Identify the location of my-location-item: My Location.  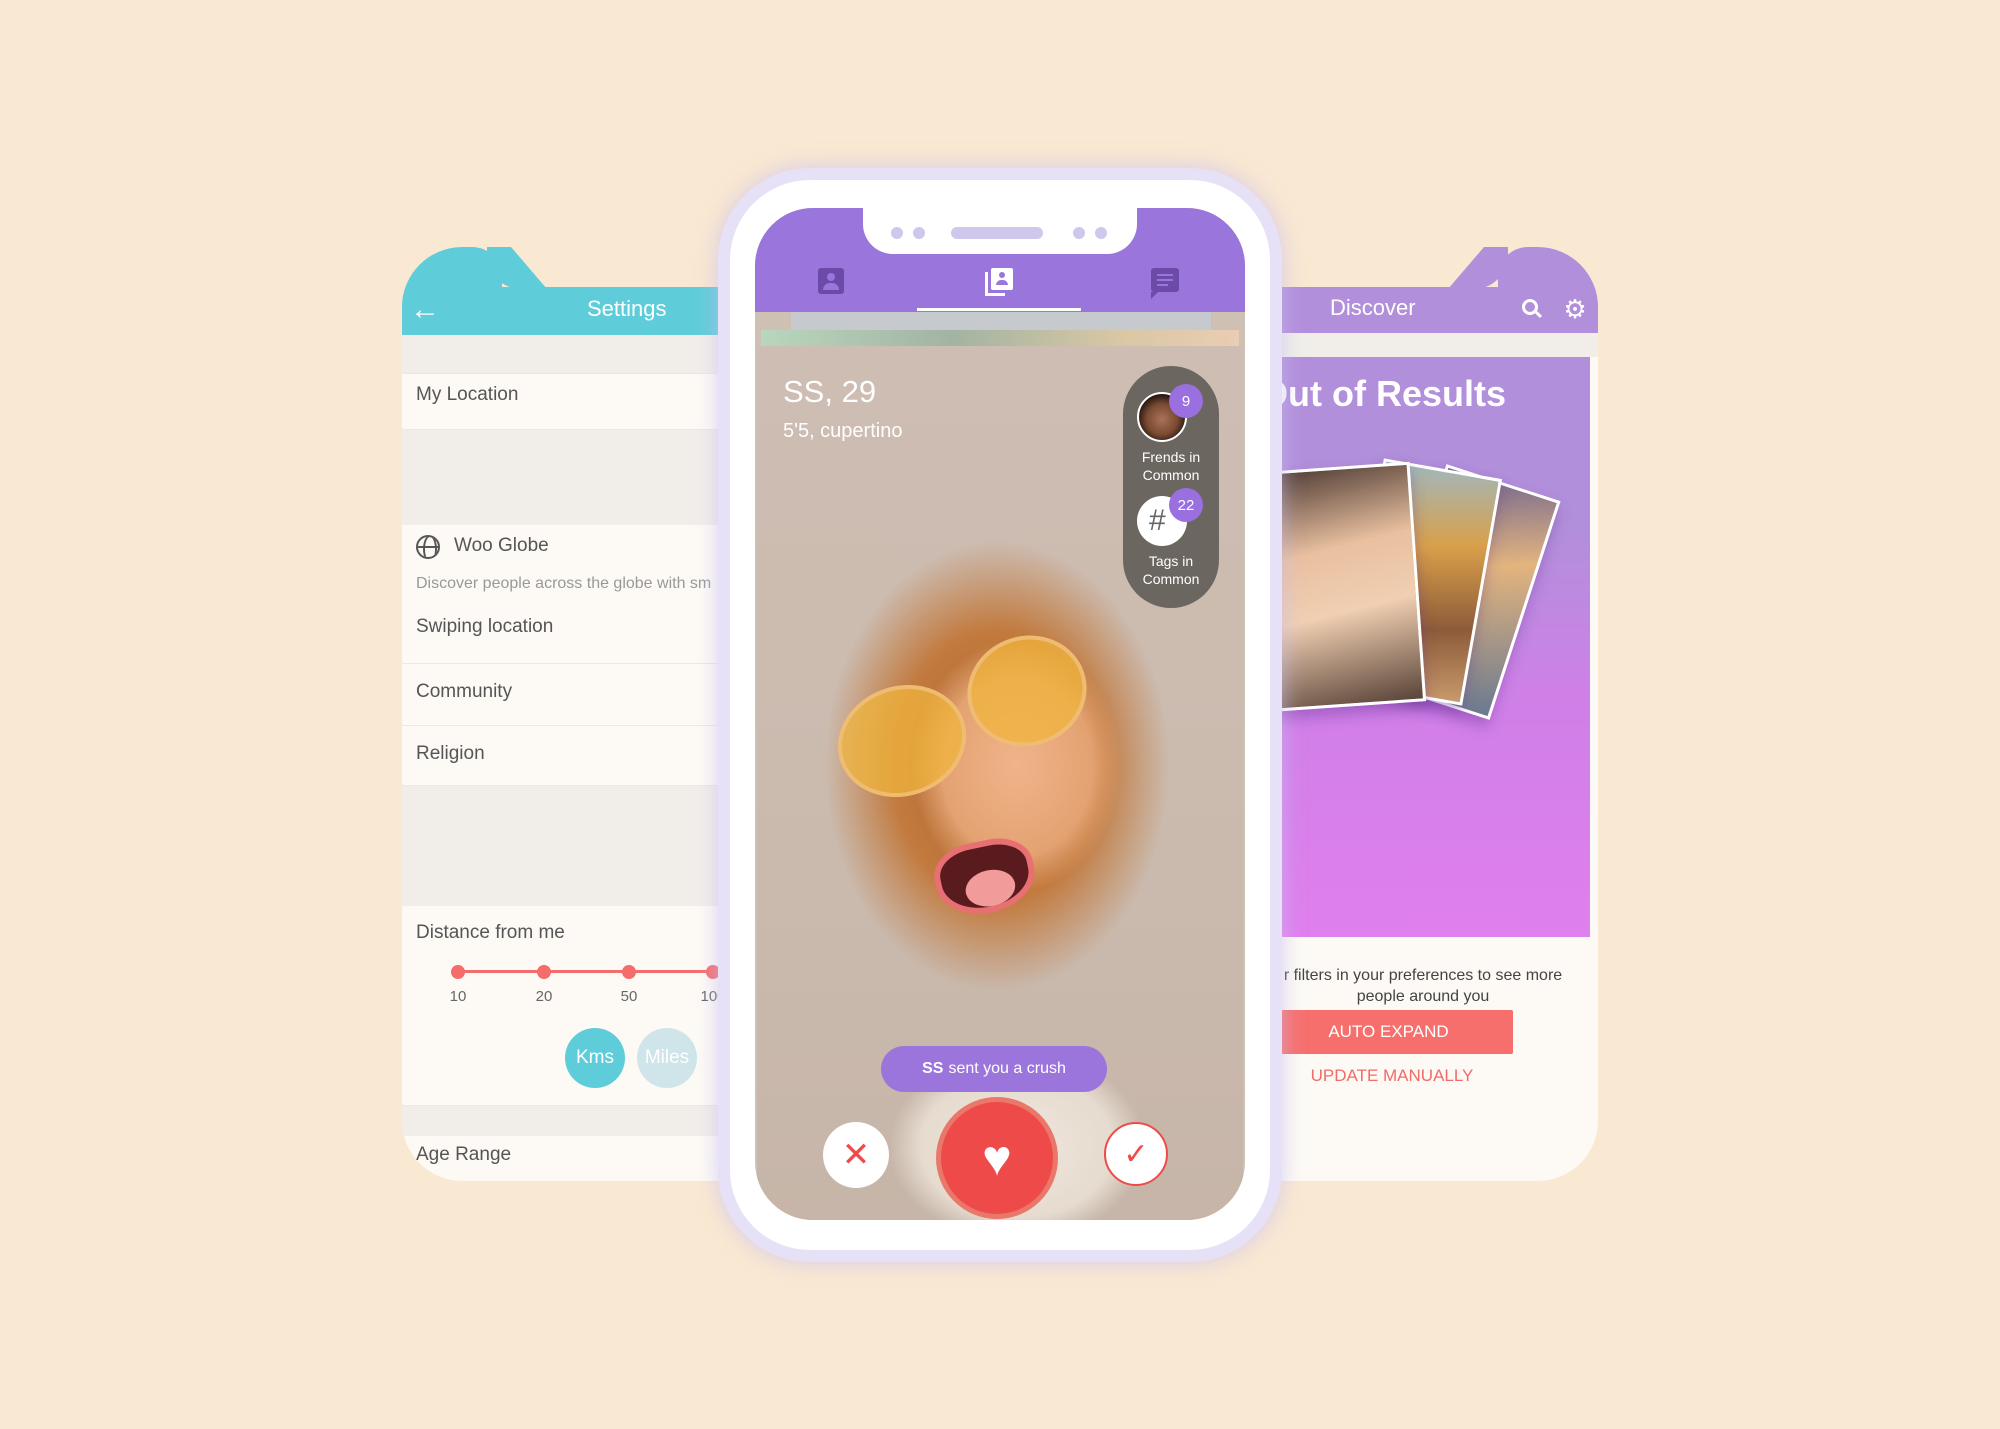
(467, 395).